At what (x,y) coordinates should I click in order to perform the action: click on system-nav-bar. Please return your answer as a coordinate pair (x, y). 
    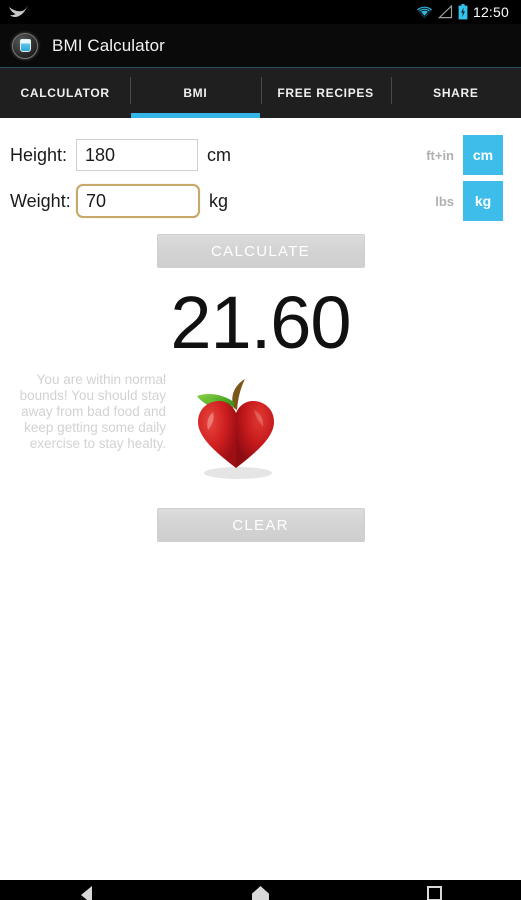
    Looking at the image, I should click on (260, 890).